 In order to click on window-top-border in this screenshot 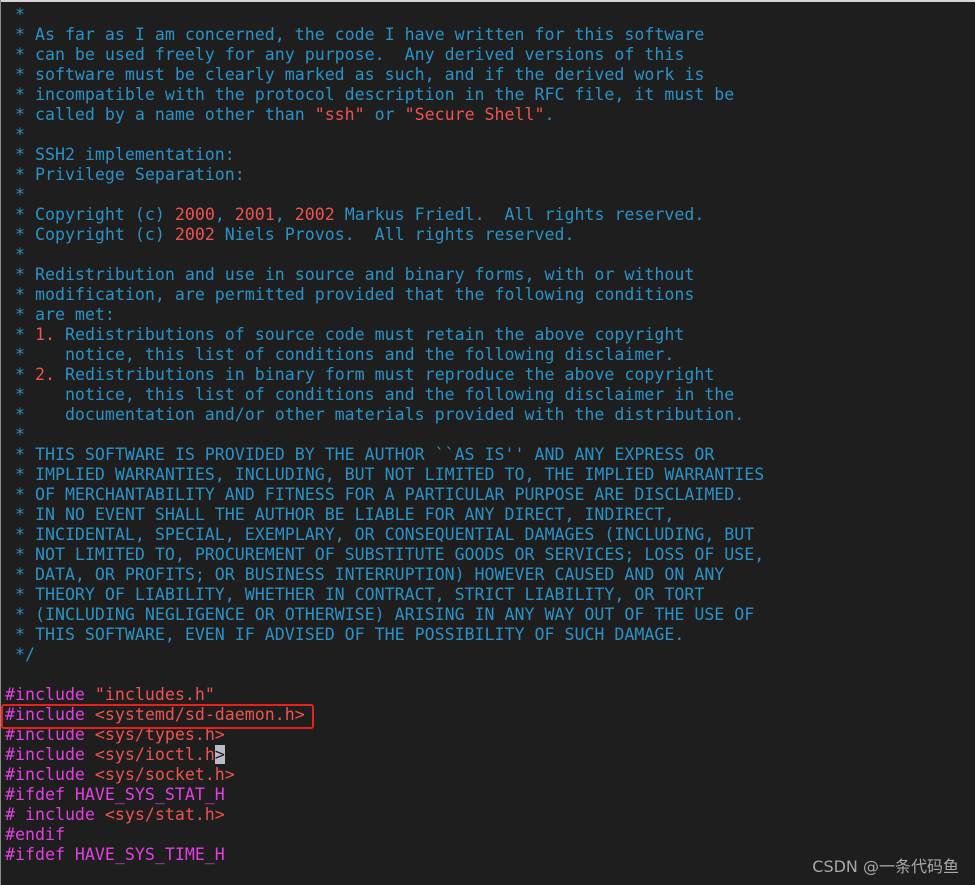, I will do `click(487, 1)`.